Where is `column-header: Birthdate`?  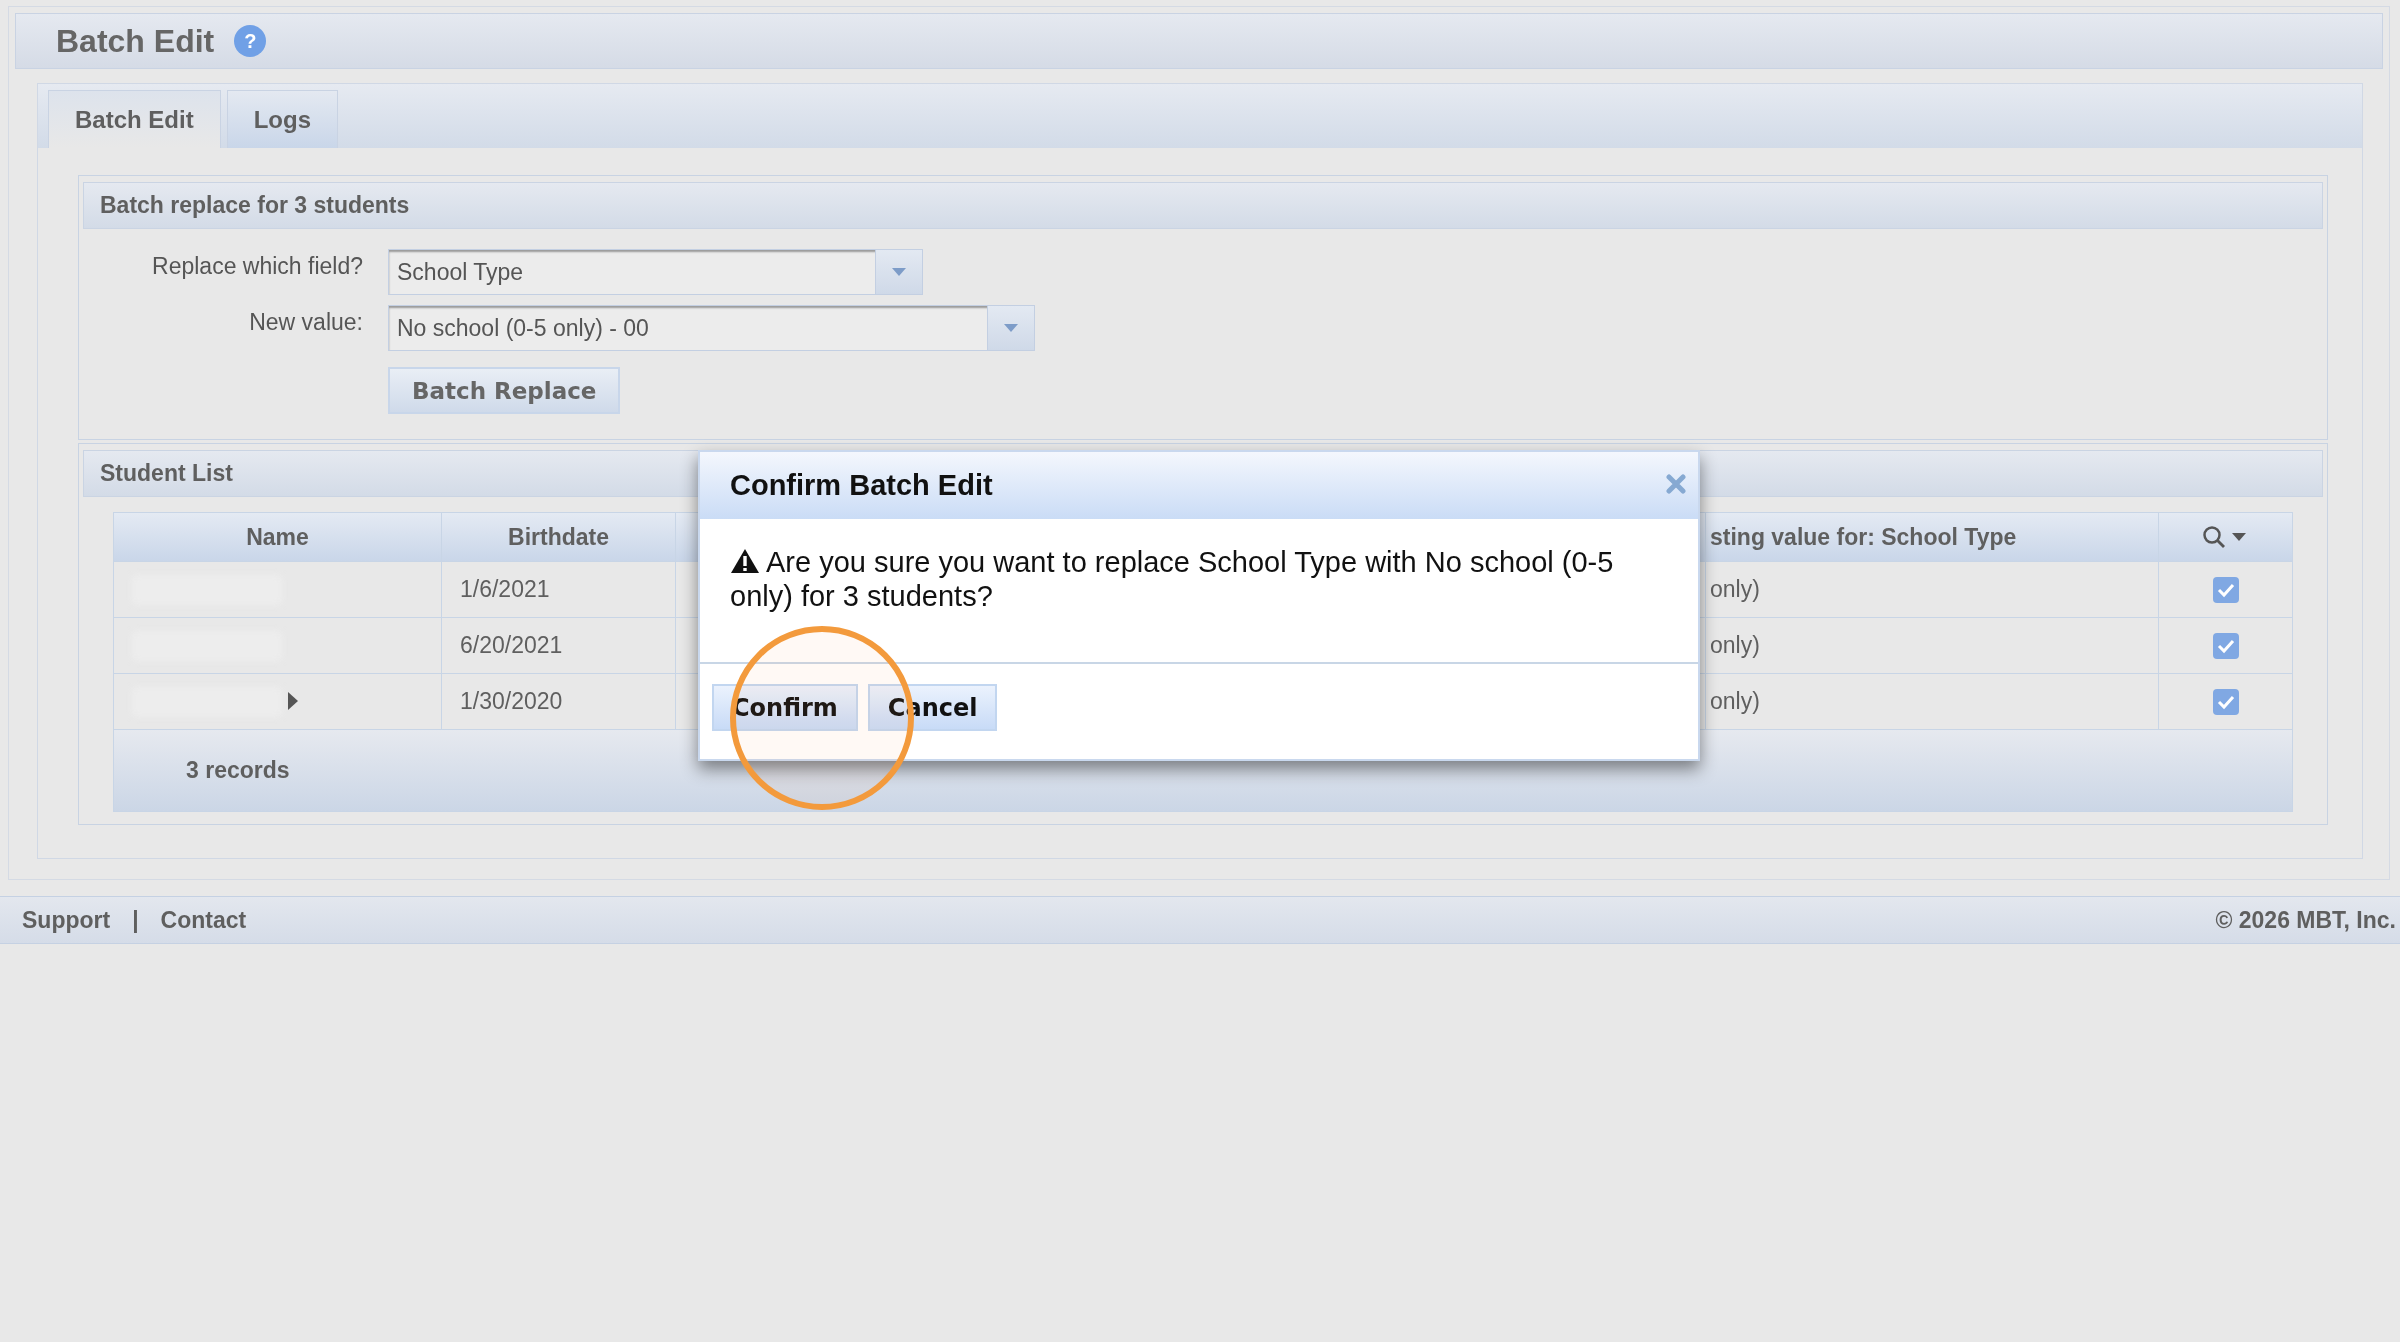 column-header: Birthdate is located at coordinates (559, 537).